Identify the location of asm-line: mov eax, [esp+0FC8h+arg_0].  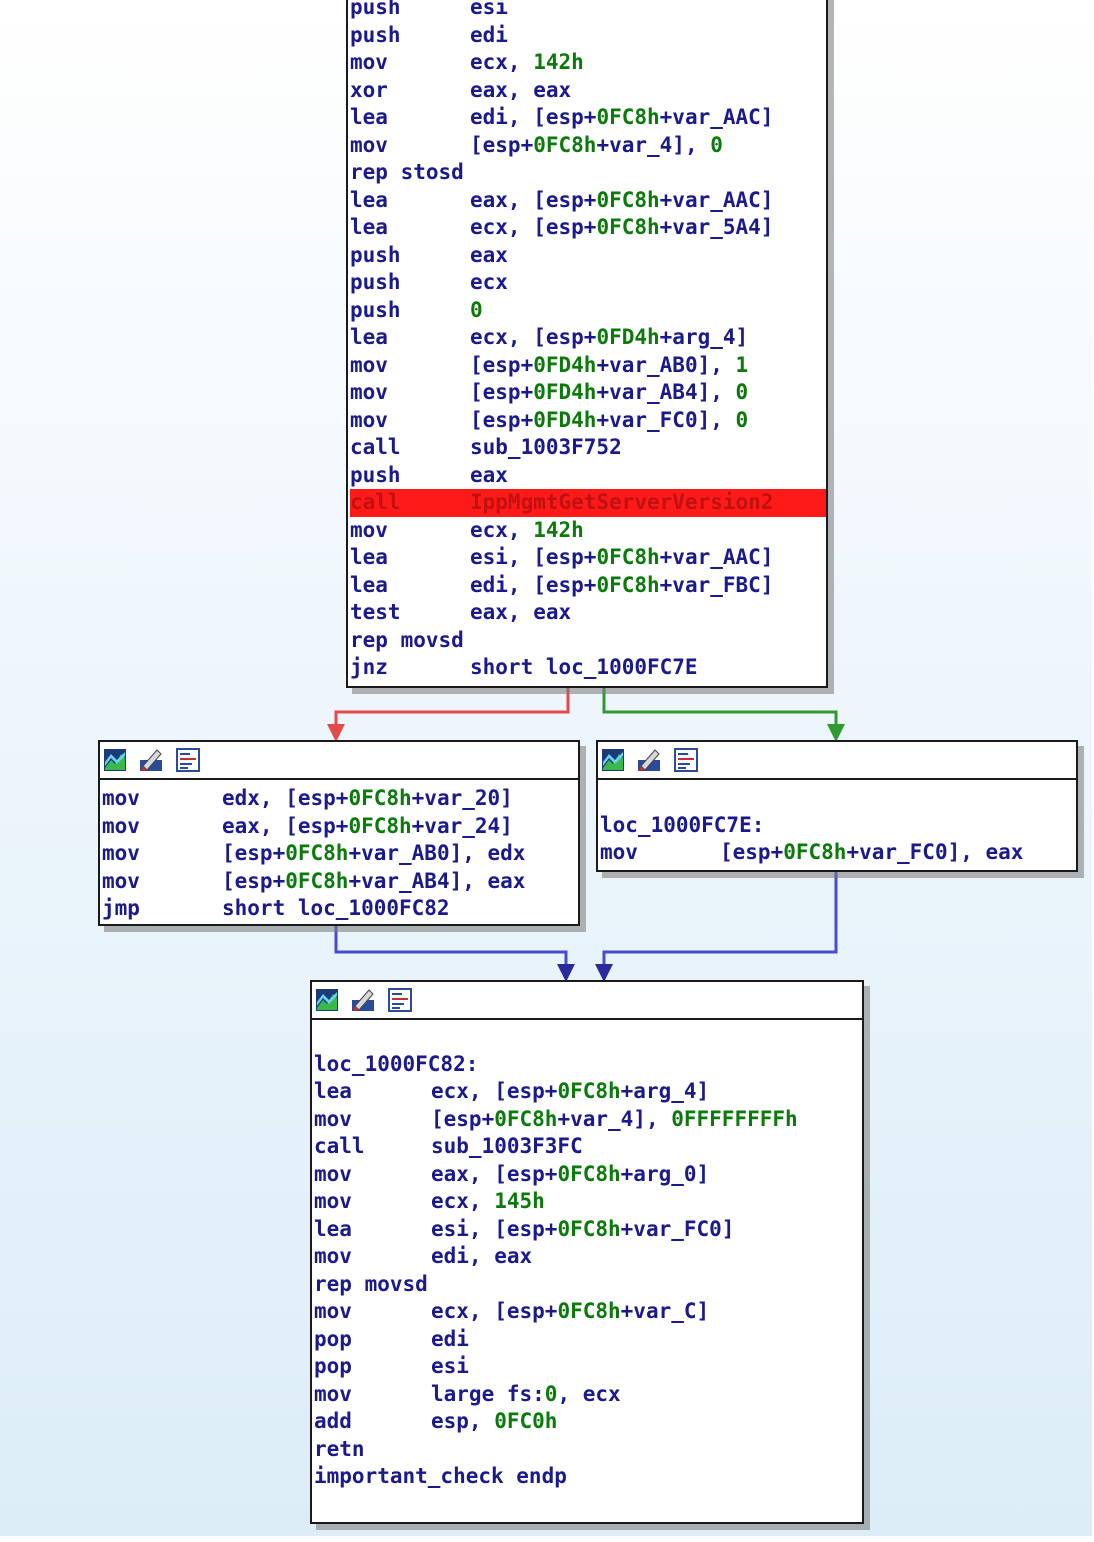
(588, 1175).